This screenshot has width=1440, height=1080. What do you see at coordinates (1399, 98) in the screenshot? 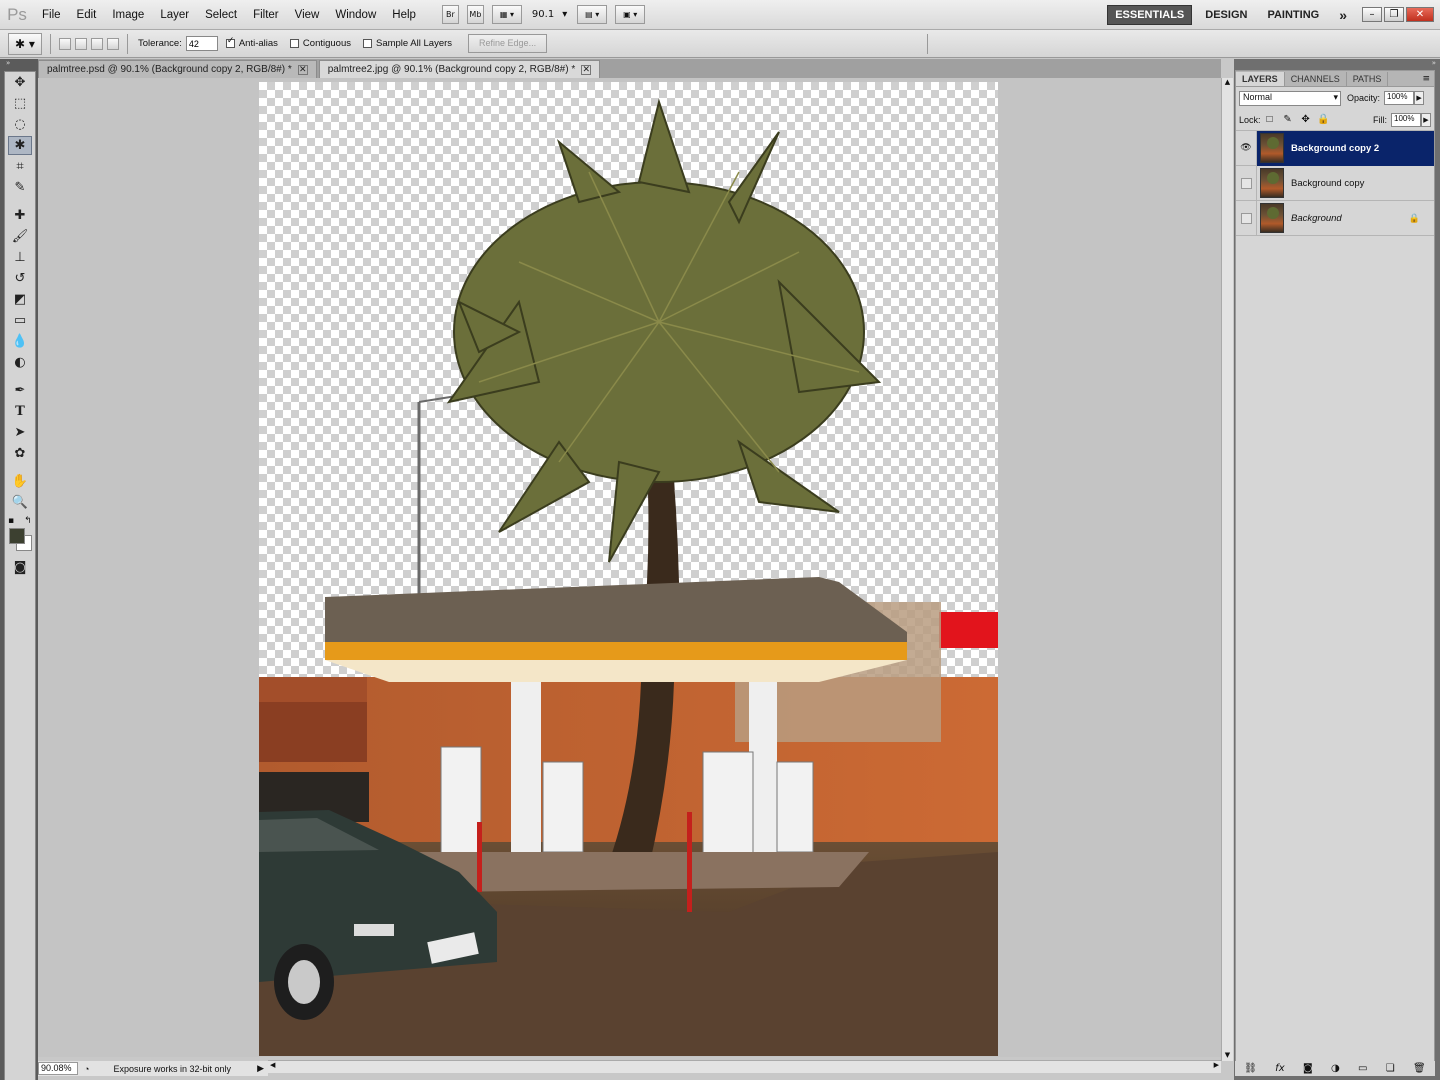
I see `opacity-input: 100%` at bounding box center [1399, 98].